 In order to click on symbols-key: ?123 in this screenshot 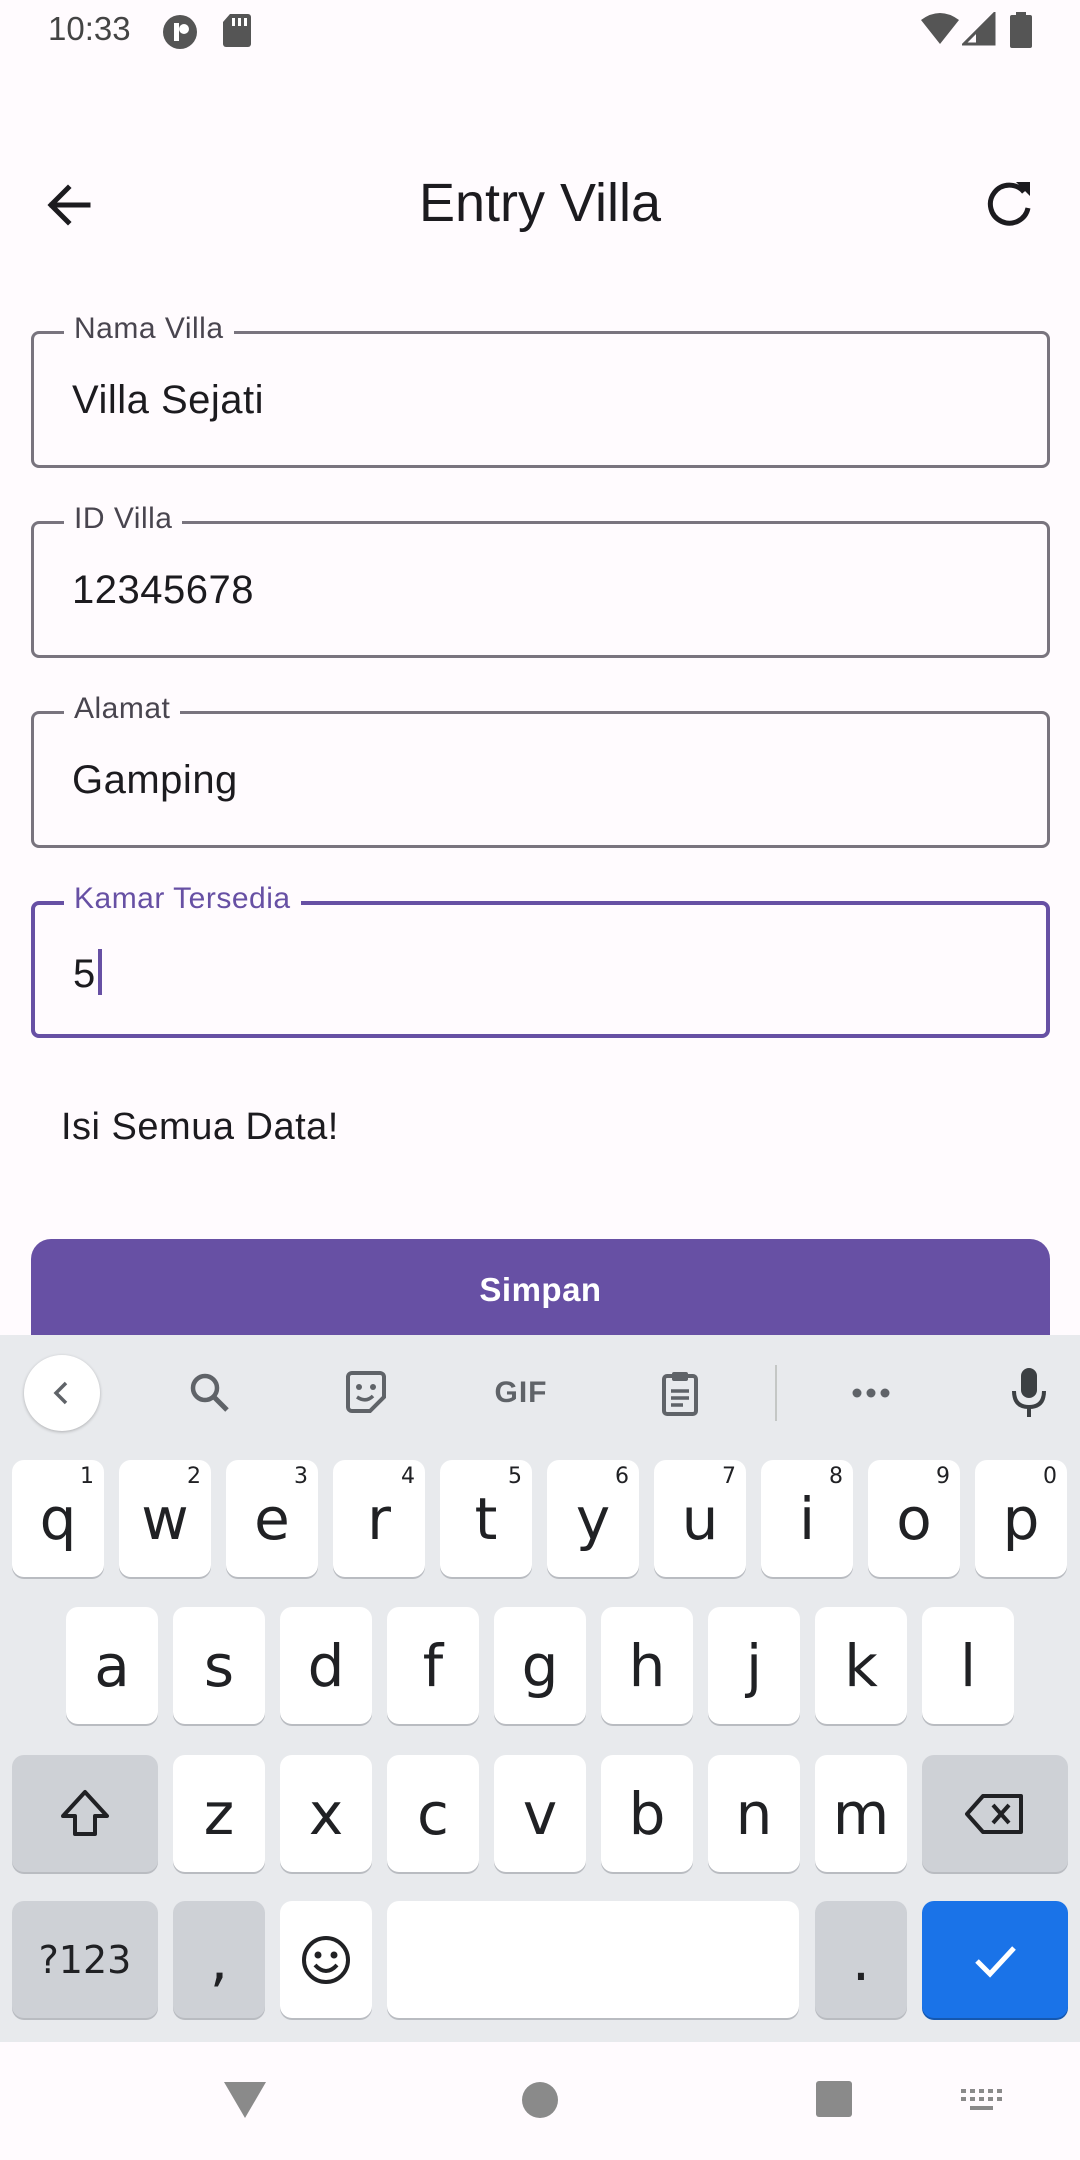, I will do `click(85, 1959)`.